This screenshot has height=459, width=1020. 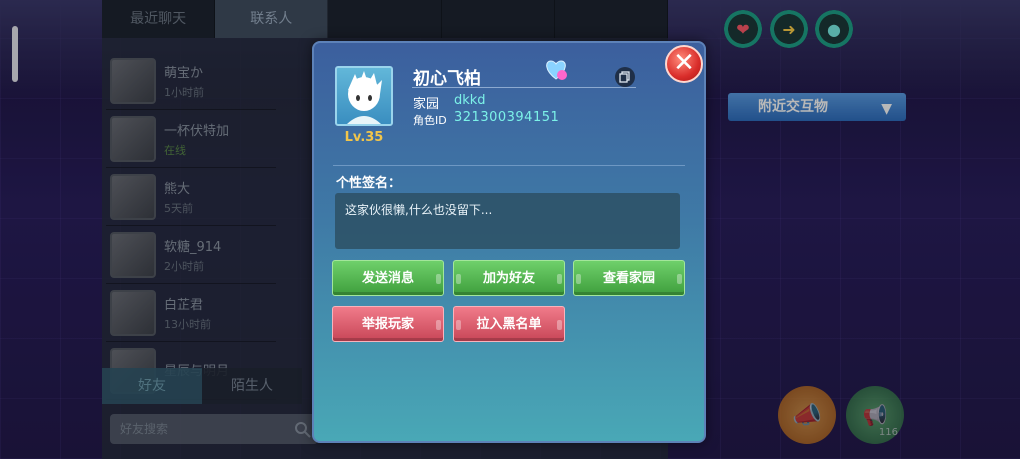 I want to click on blacklist-button: 拉入黑名单, so click(x=509, y=324).